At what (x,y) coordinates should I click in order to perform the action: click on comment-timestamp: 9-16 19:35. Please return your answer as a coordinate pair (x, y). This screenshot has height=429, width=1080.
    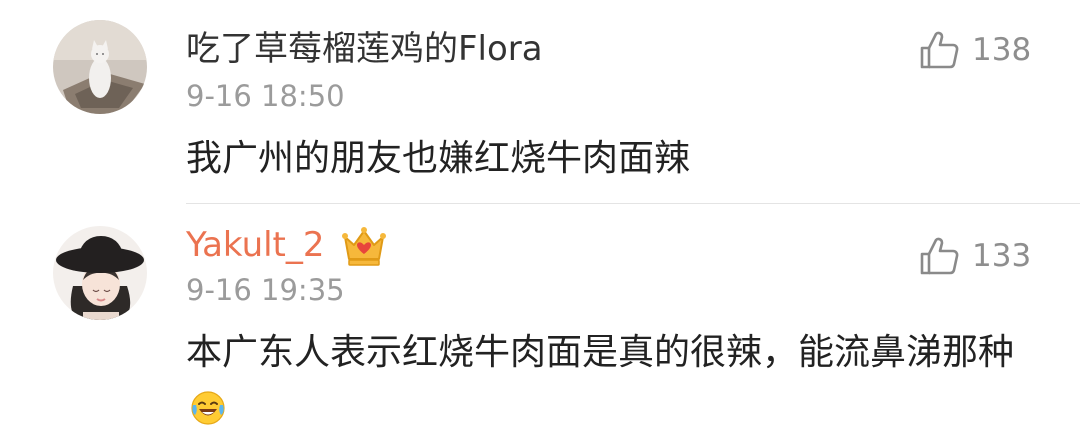
    Looking at the image, I should click on (265, 290).